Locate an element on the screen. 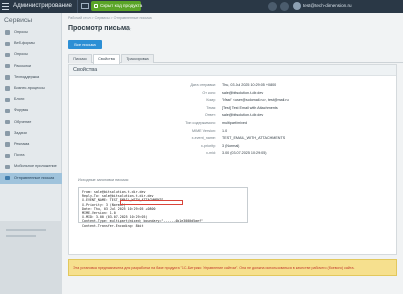 This screenshot has width=403, height=294. all-letters-button: Все письма is located at coordinates (85, 44).